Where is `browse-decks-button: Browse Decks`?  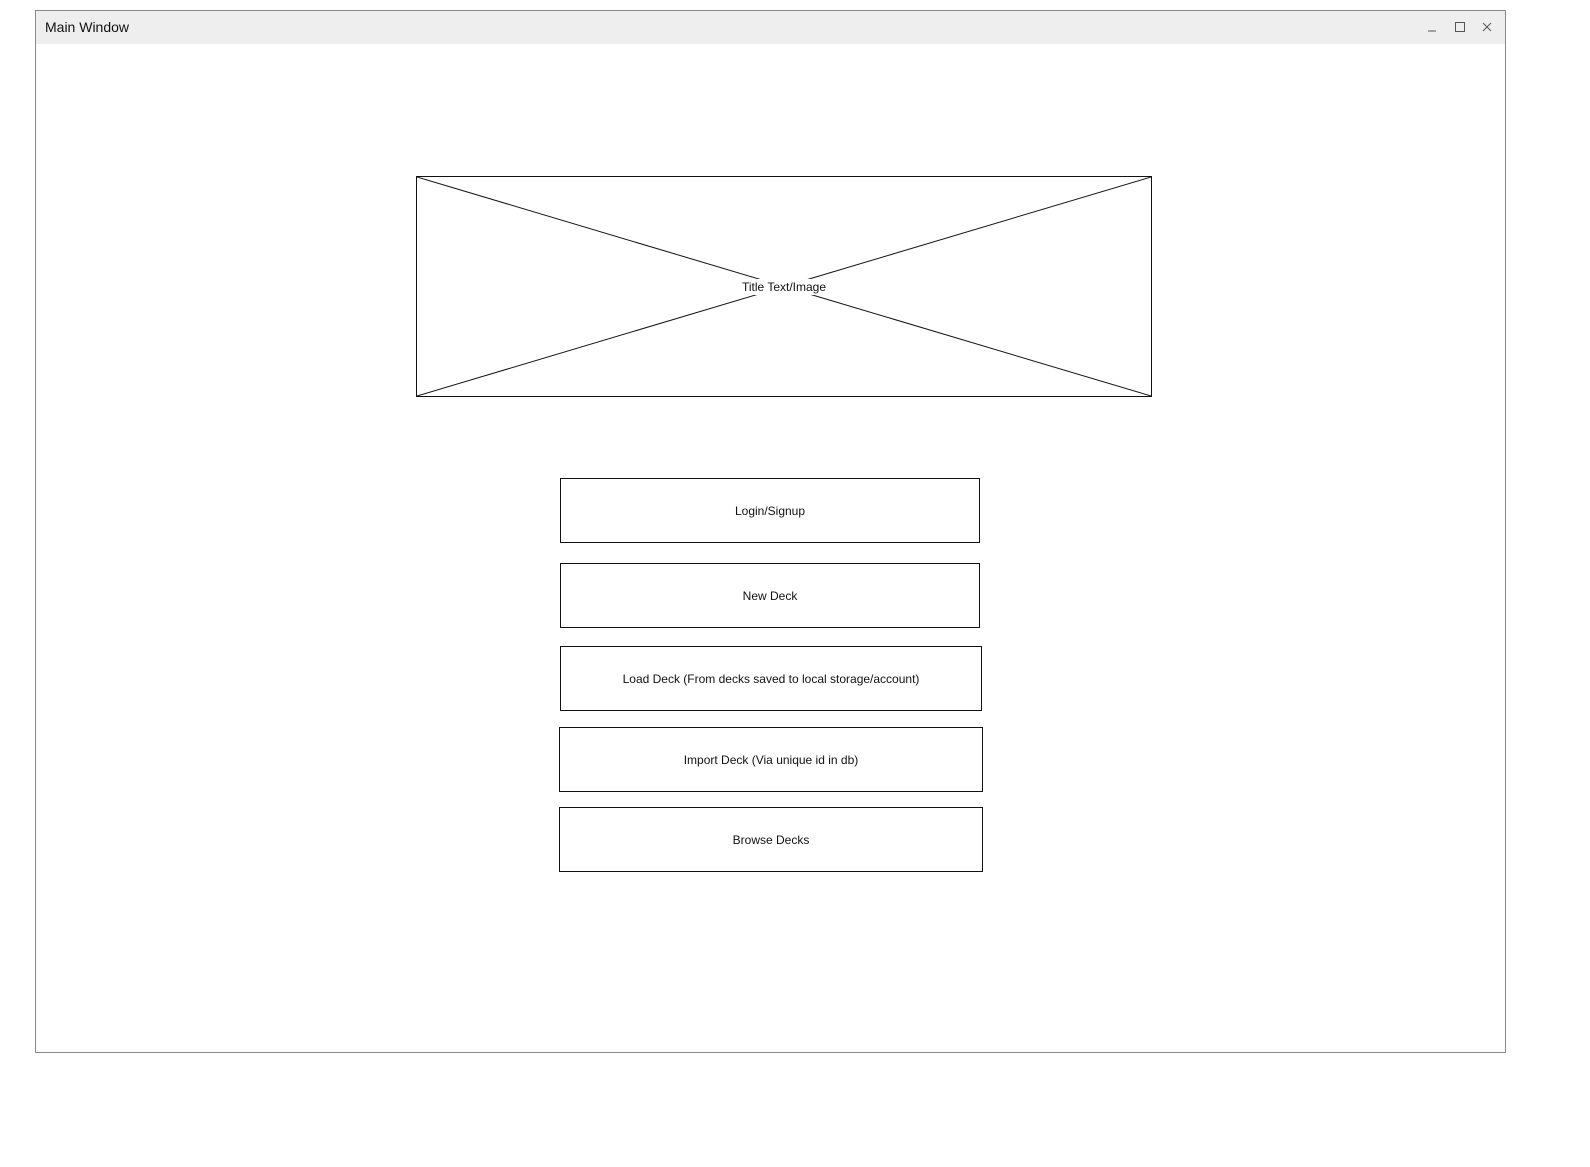
browse-decks-button: Browse Decks is located at coordinates (771, 839).